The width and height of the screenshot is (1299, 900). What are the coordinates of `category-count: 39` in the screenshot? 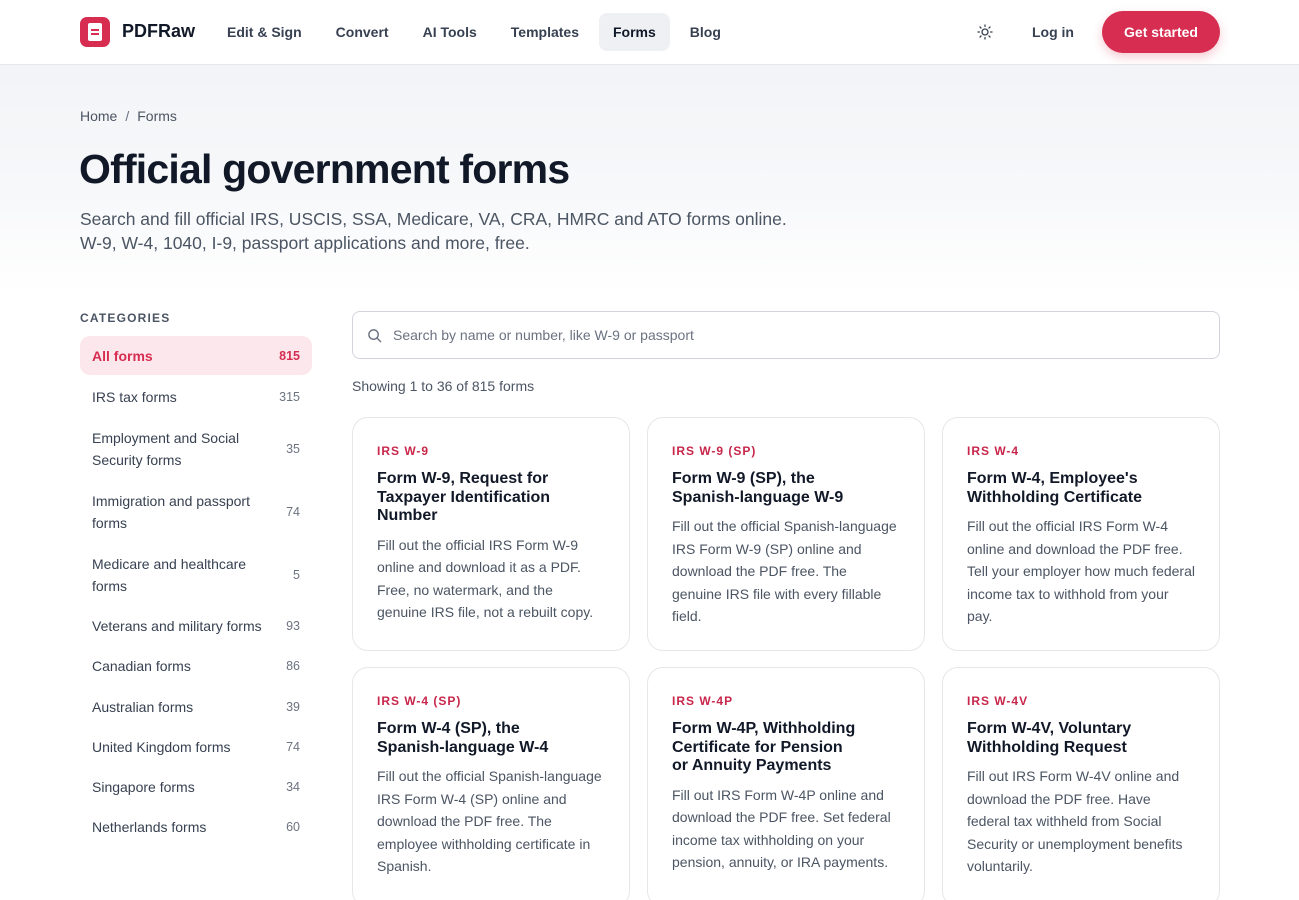 It's located at (293, 706).